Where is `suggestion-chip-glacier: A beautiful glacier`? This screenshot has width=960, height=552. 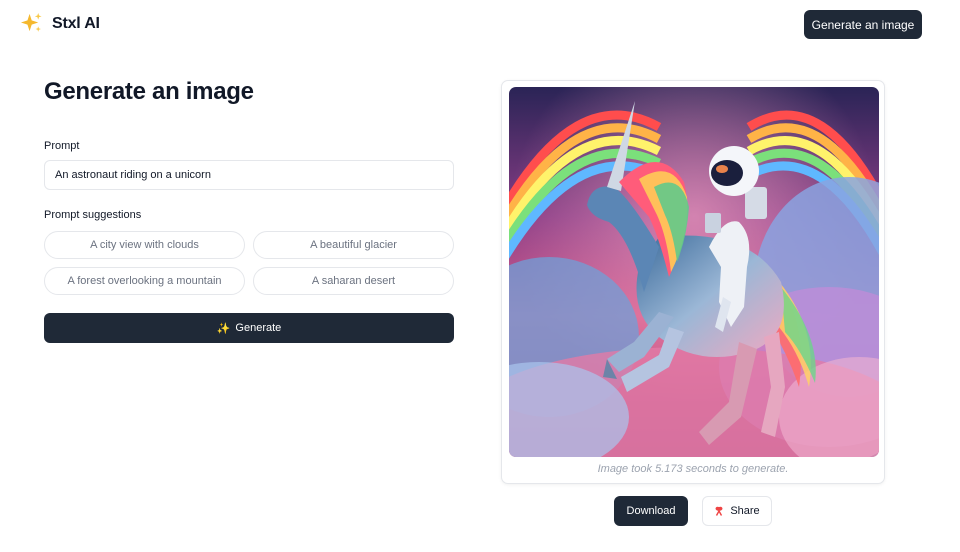 suggestion-chip-glacier: A beautiful glacier is located at coordinates (353, 245).